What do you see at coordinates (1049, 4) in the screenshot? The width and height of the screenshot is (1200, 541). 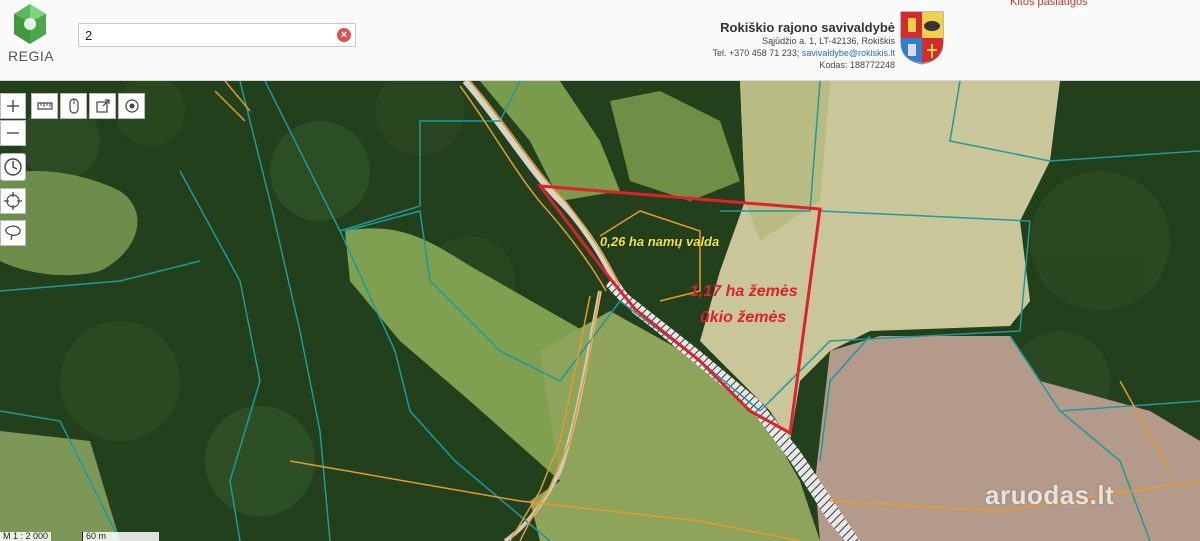 I see `top-link: Kitos paslaugos` at bounding box center [1049, 4].